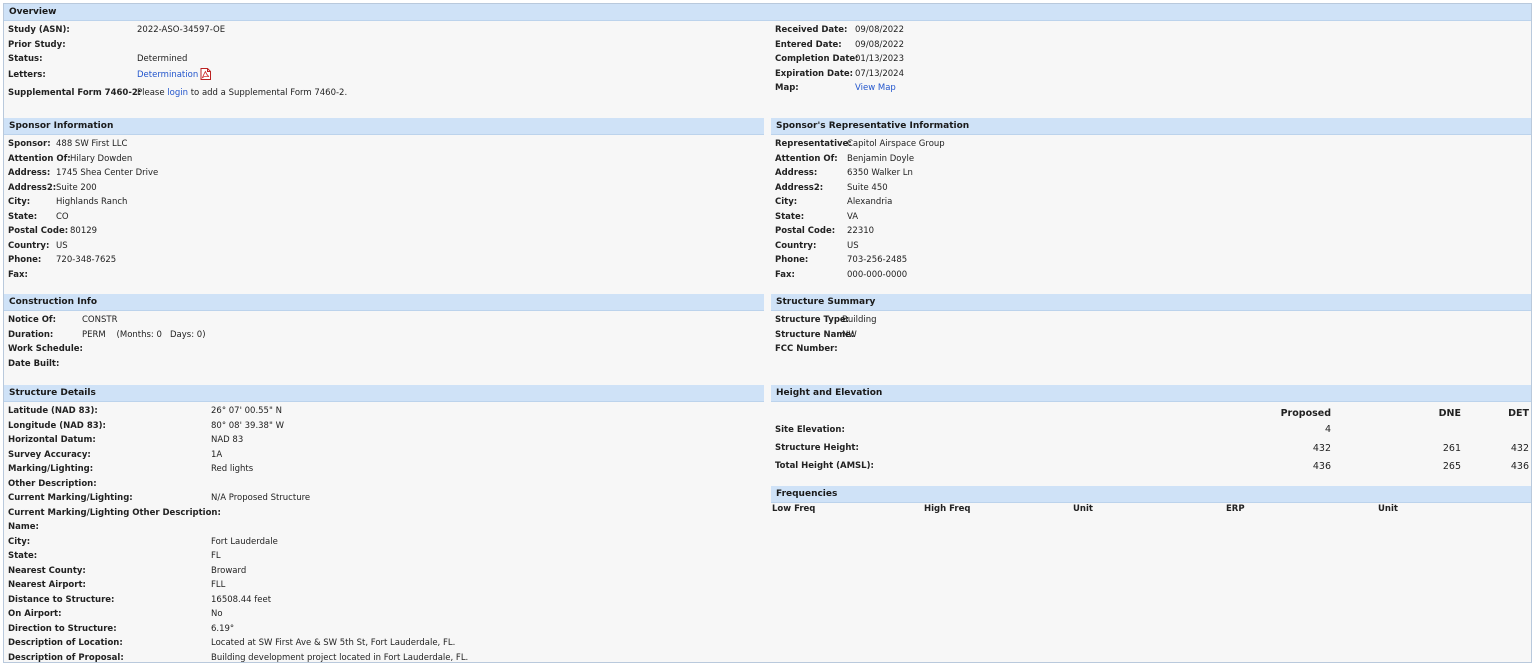 The height and width of the screenshot is (667, 1536). What do you see at coordinates (808, 44) in the screenshot?
I see `entered-label: Entered Date:` at bounding box center [808, 44].